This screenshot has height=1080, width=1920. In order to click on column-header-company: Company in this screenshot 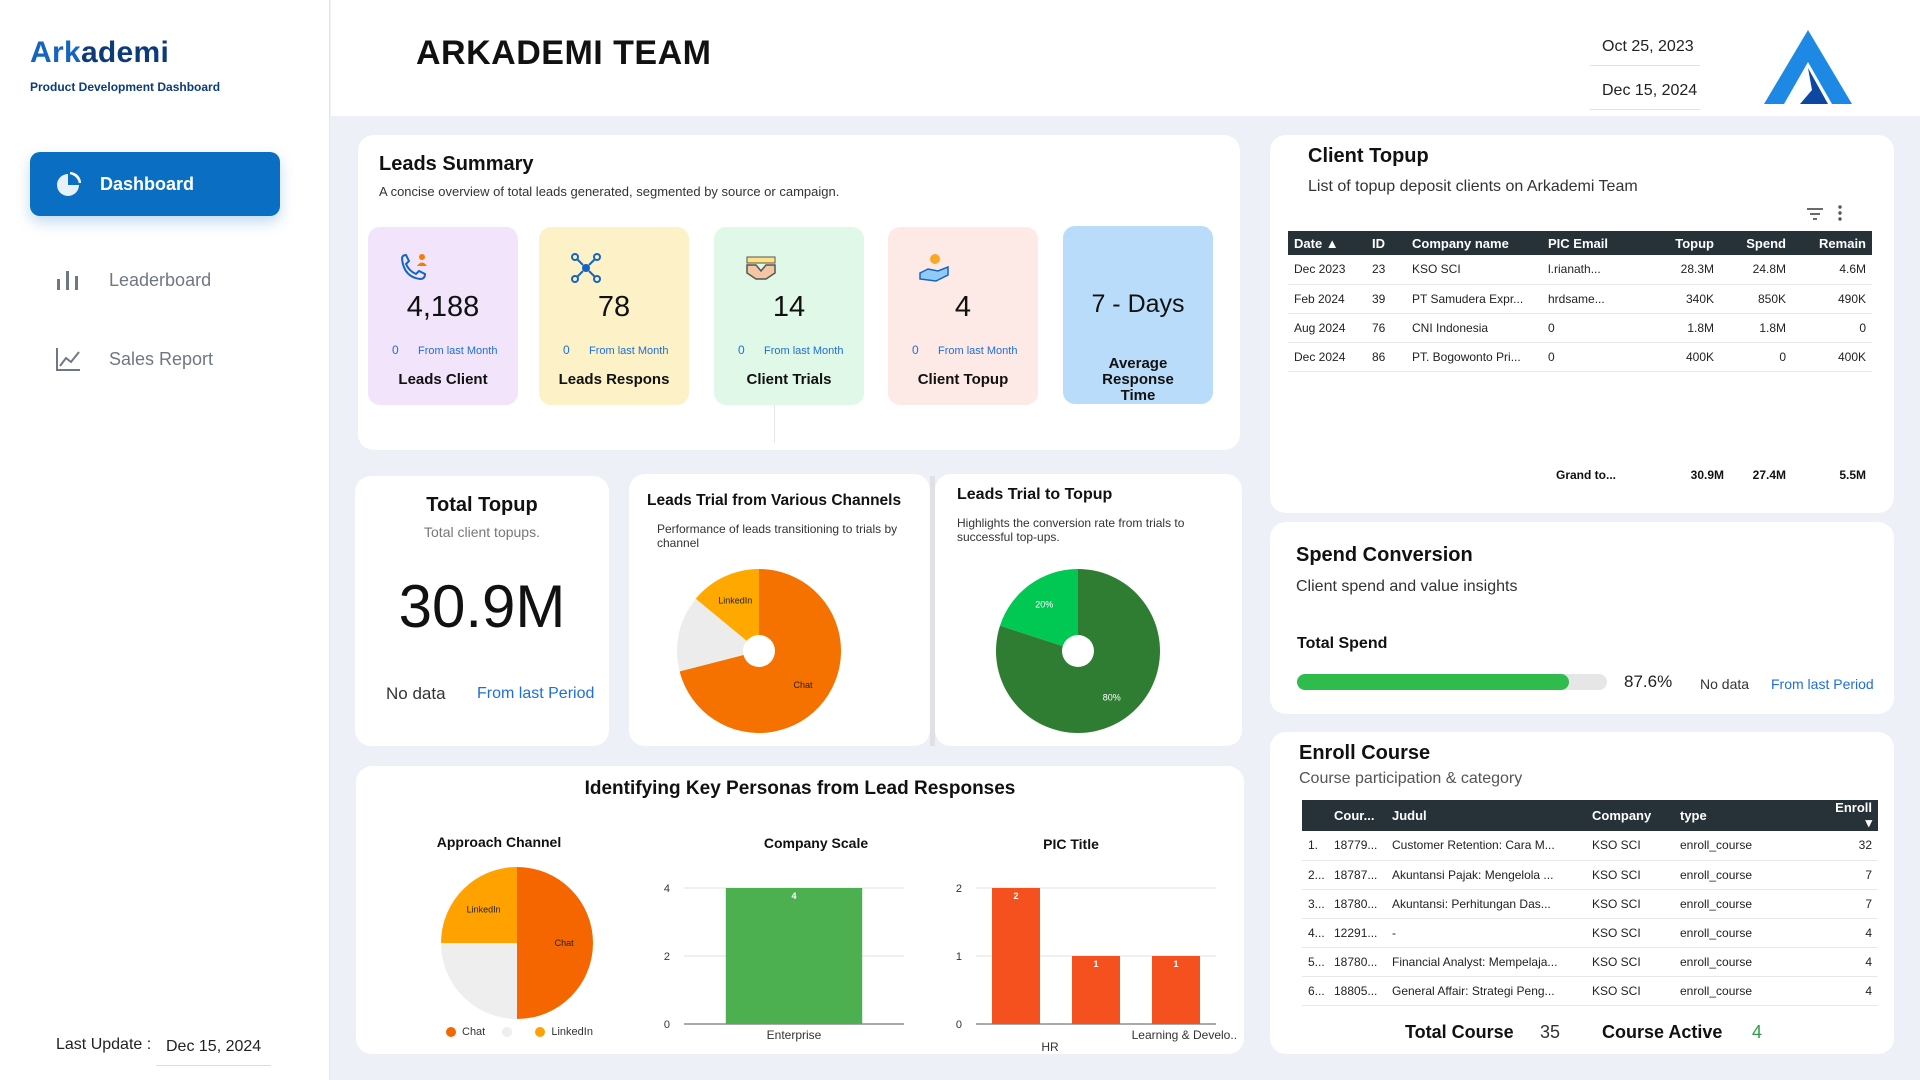, I will do `click(1630, 815)`.